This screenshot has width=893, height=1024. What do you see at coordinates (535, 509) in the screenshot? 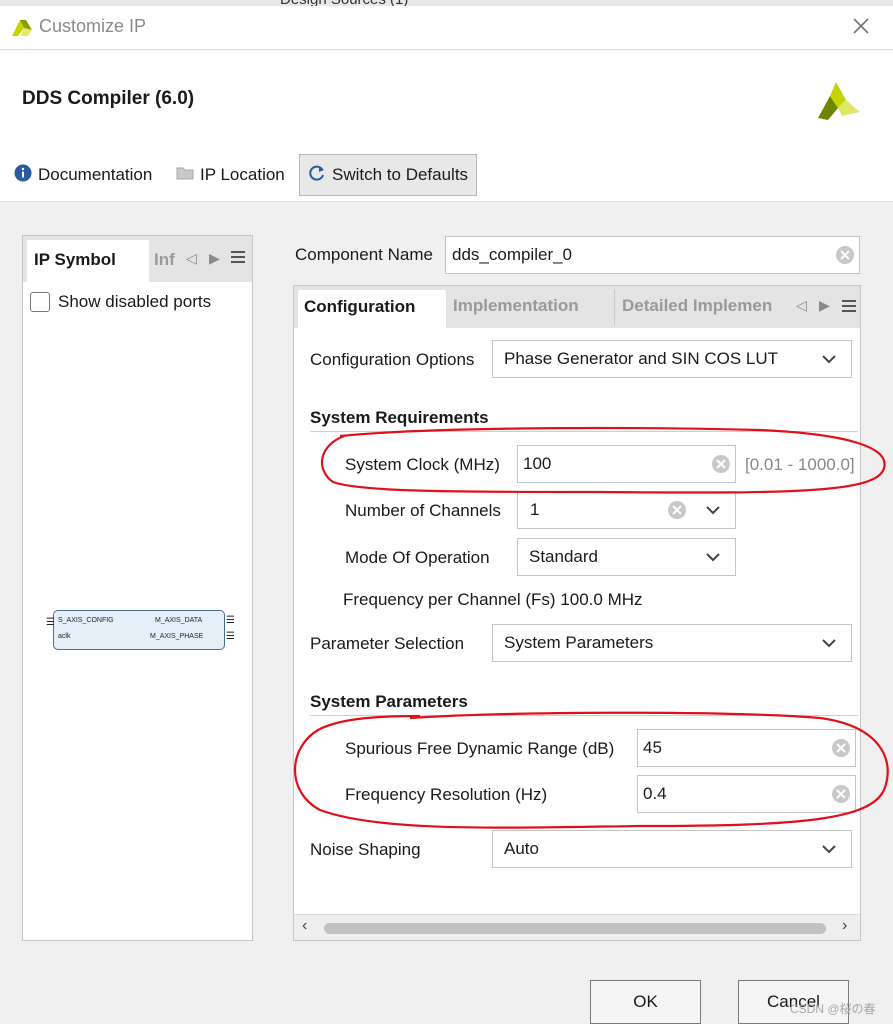
I see `number-of-channels-value: 1` at bounding box center [535, 509].